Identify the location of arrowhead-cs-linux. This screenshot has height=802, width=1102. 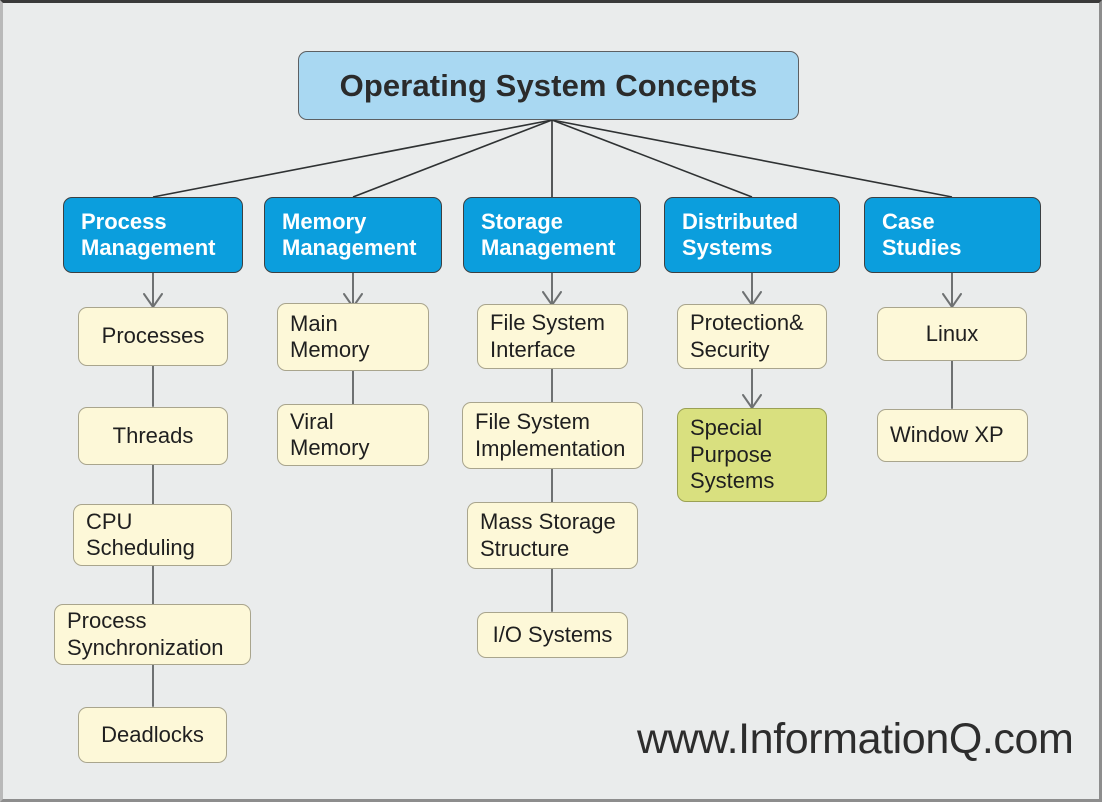
(952, 301).